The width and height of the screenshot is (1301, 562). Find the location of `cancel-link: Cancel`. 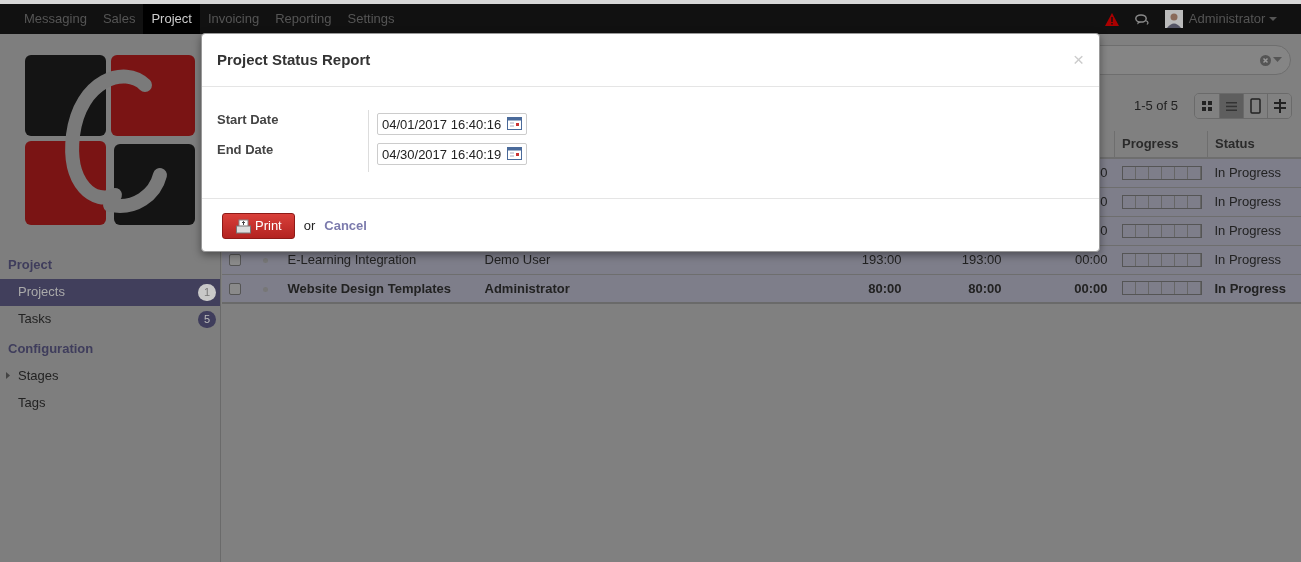

cancel-link: Cancel is located at coordinates (345, 226).